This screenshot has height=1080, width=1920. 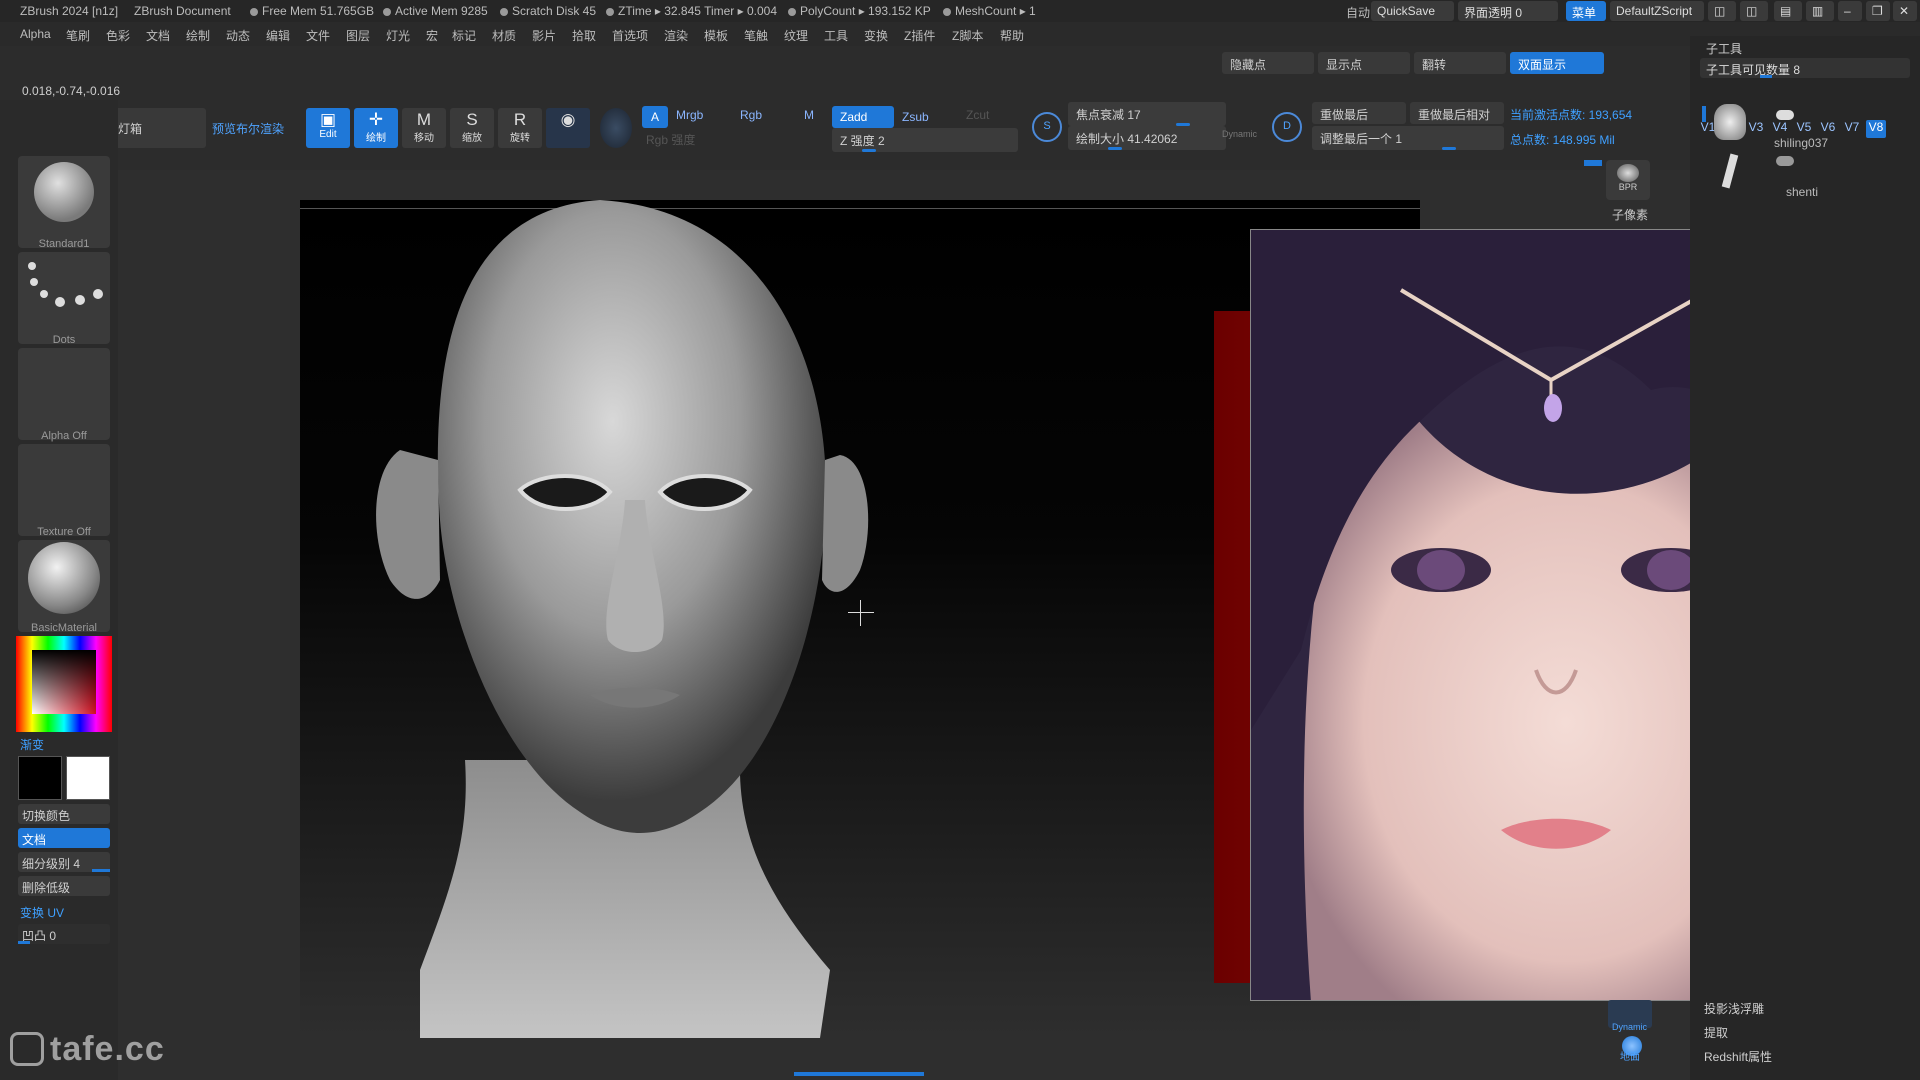 What do you see at coordinates (248, 128) in the screenshot?
I see `bpr-preview-button: 预览布尔渲染` at bounding box center [248, 128].